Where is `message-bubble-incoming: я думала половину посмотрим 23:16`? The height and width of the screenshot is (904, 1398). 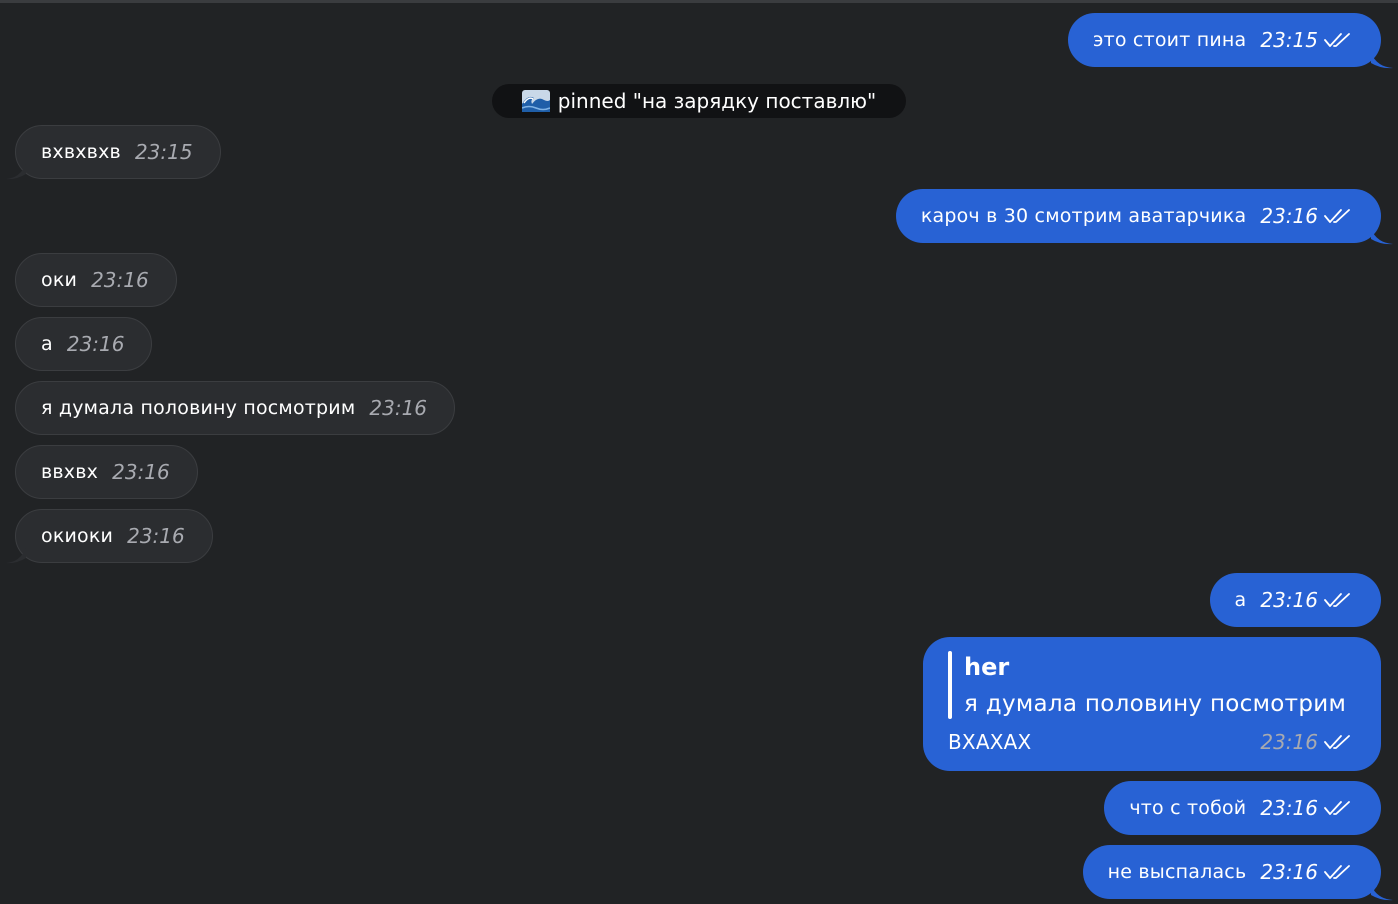 message-bubble-incoming: я думала половину посмотрим 23:16 is located at coordinates (235, 408).